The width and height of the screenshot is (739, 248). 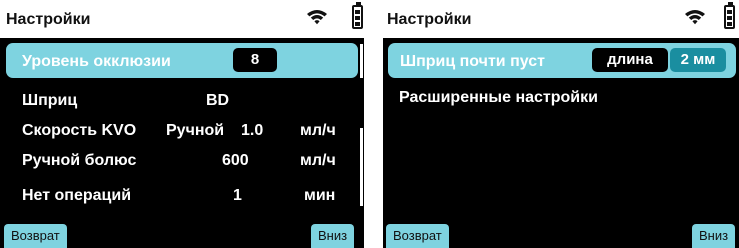 What do you see at coordinates (79, 130) in the screenshot?
I see `kvo-rate-label: Скорость KVO` at bounding box center [79, 130].